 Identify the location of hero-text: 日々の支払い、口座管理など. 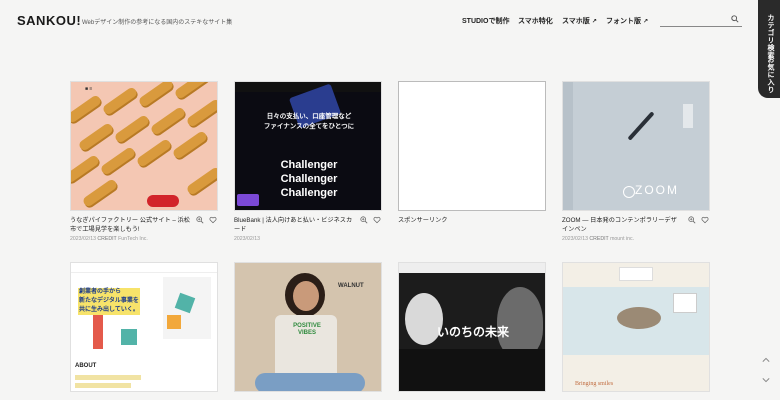
(309, 116).